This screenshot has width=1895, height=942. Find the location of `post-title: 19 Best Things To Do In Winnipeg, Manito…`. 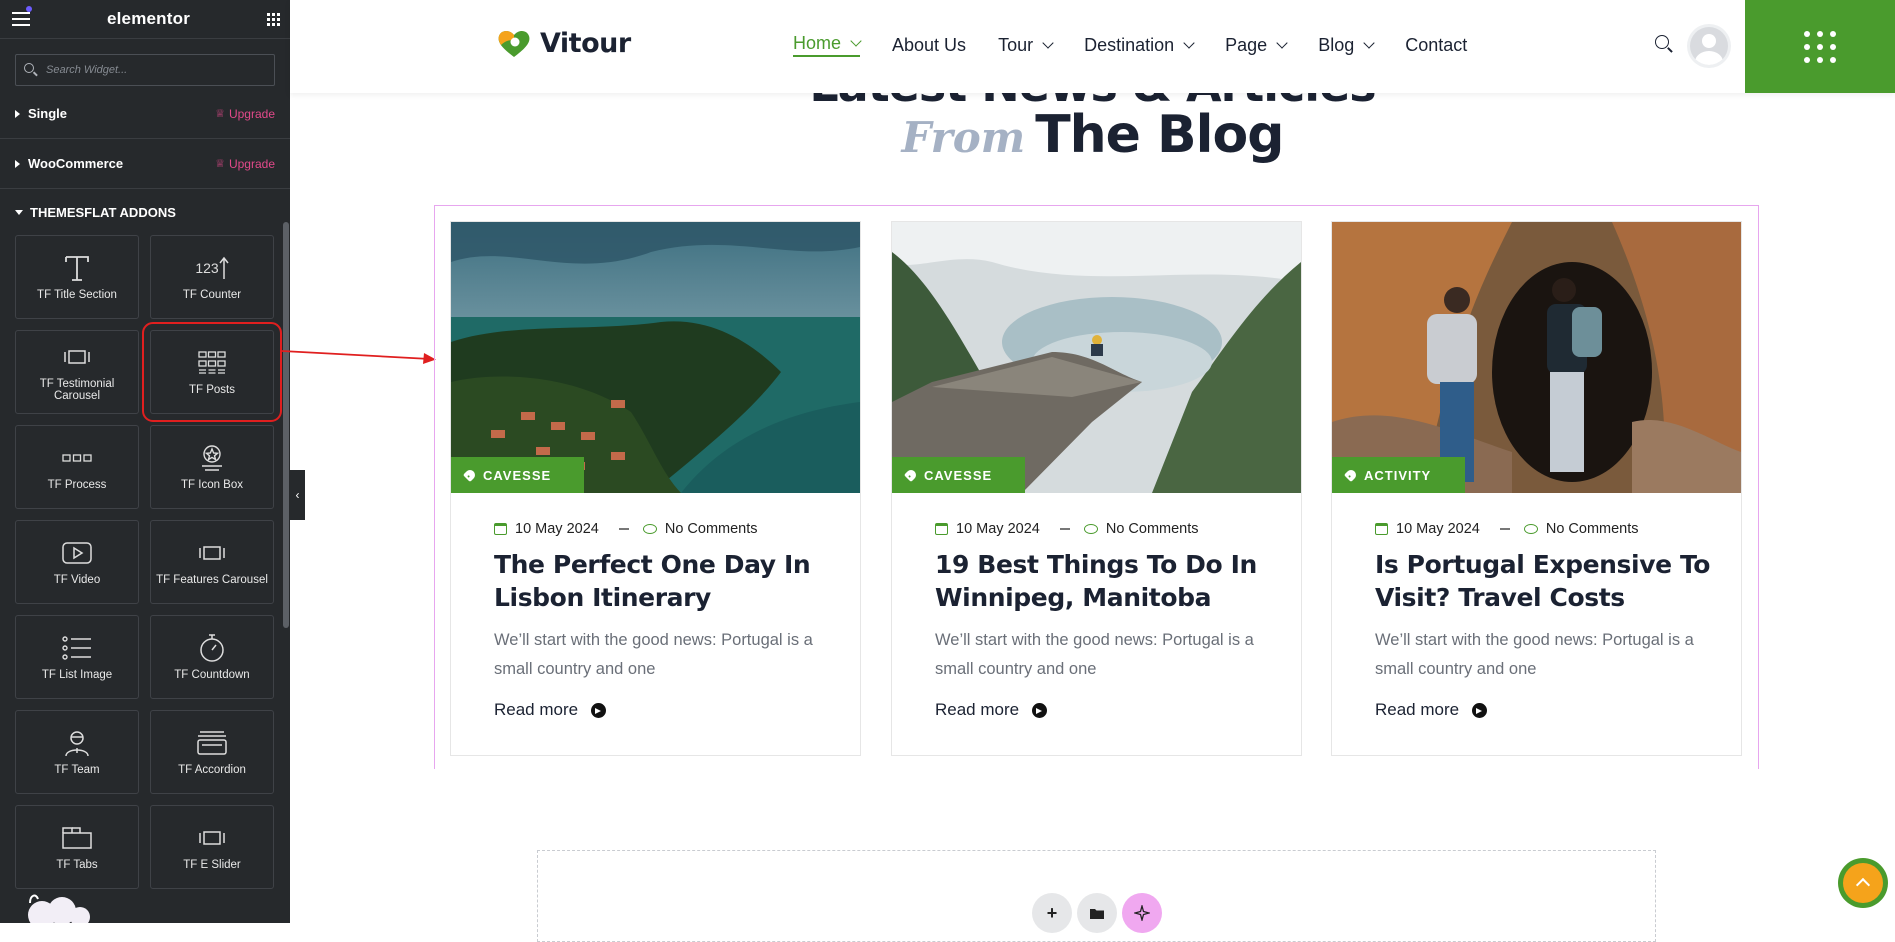

post-title: 19 Best Things To Do In Winnipeg, Manito… is located at coordinates (1105, 581).